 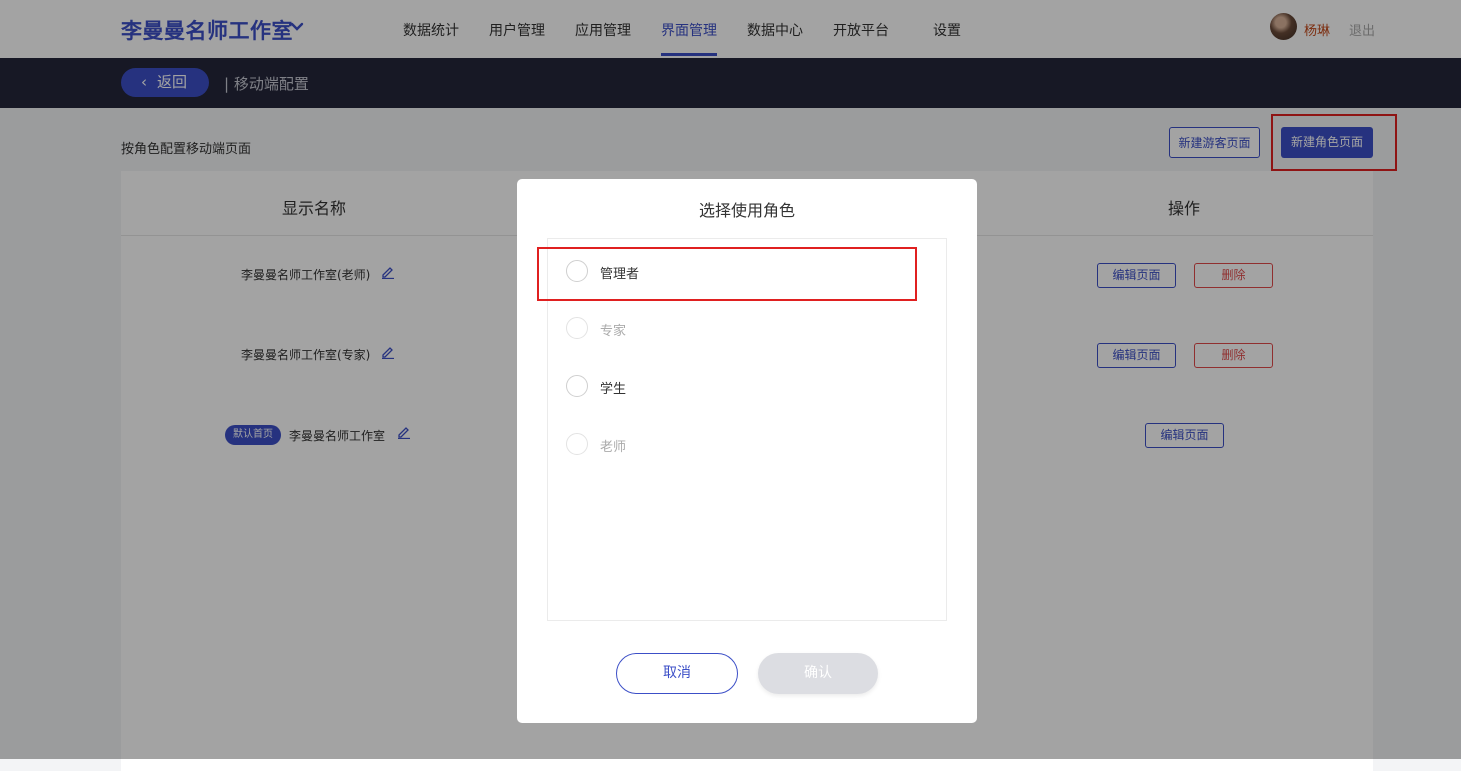 What do you see at coordinates (746, 210) in the screenshot?
I see `dialog-title: 选择使用角色` at bounding box center [746, 210].